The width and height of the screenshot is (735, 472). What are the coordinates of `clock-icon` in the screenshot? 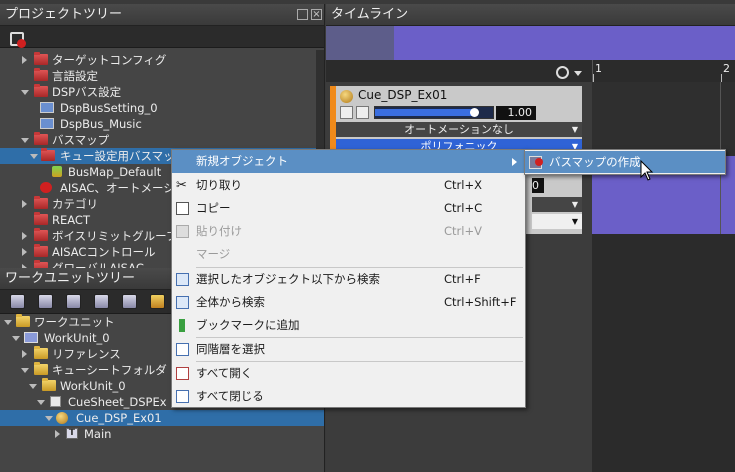 It's located at (562, 72).